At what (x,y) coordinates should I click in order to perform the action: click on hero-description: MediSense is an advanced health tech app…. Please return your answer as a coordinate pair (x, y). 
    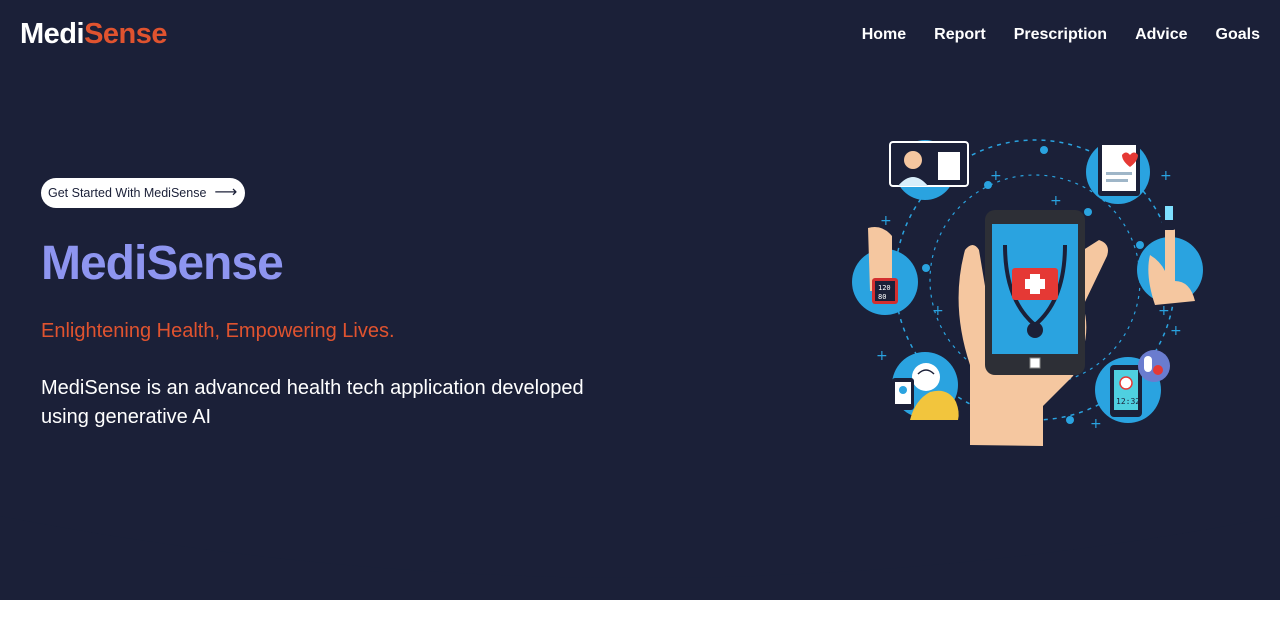
    Looking at the image, I should click on (312, 402).